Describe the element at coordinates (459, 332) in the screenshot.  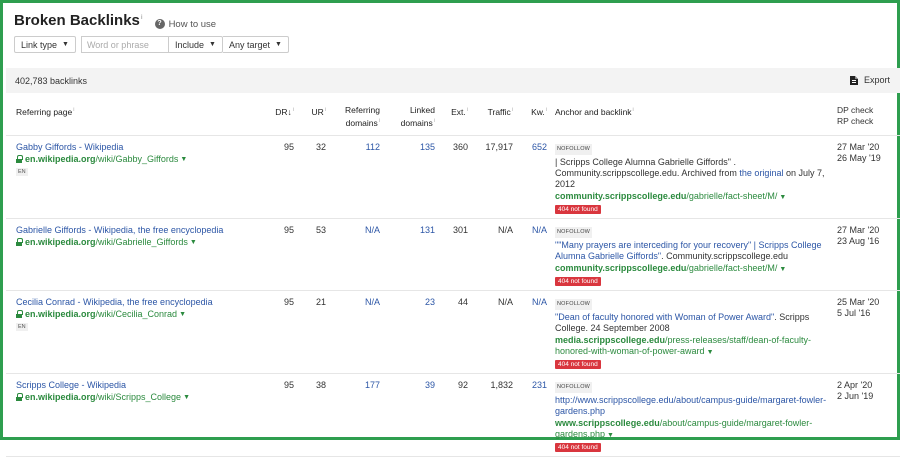
I see `ext-value: 44` at that location.